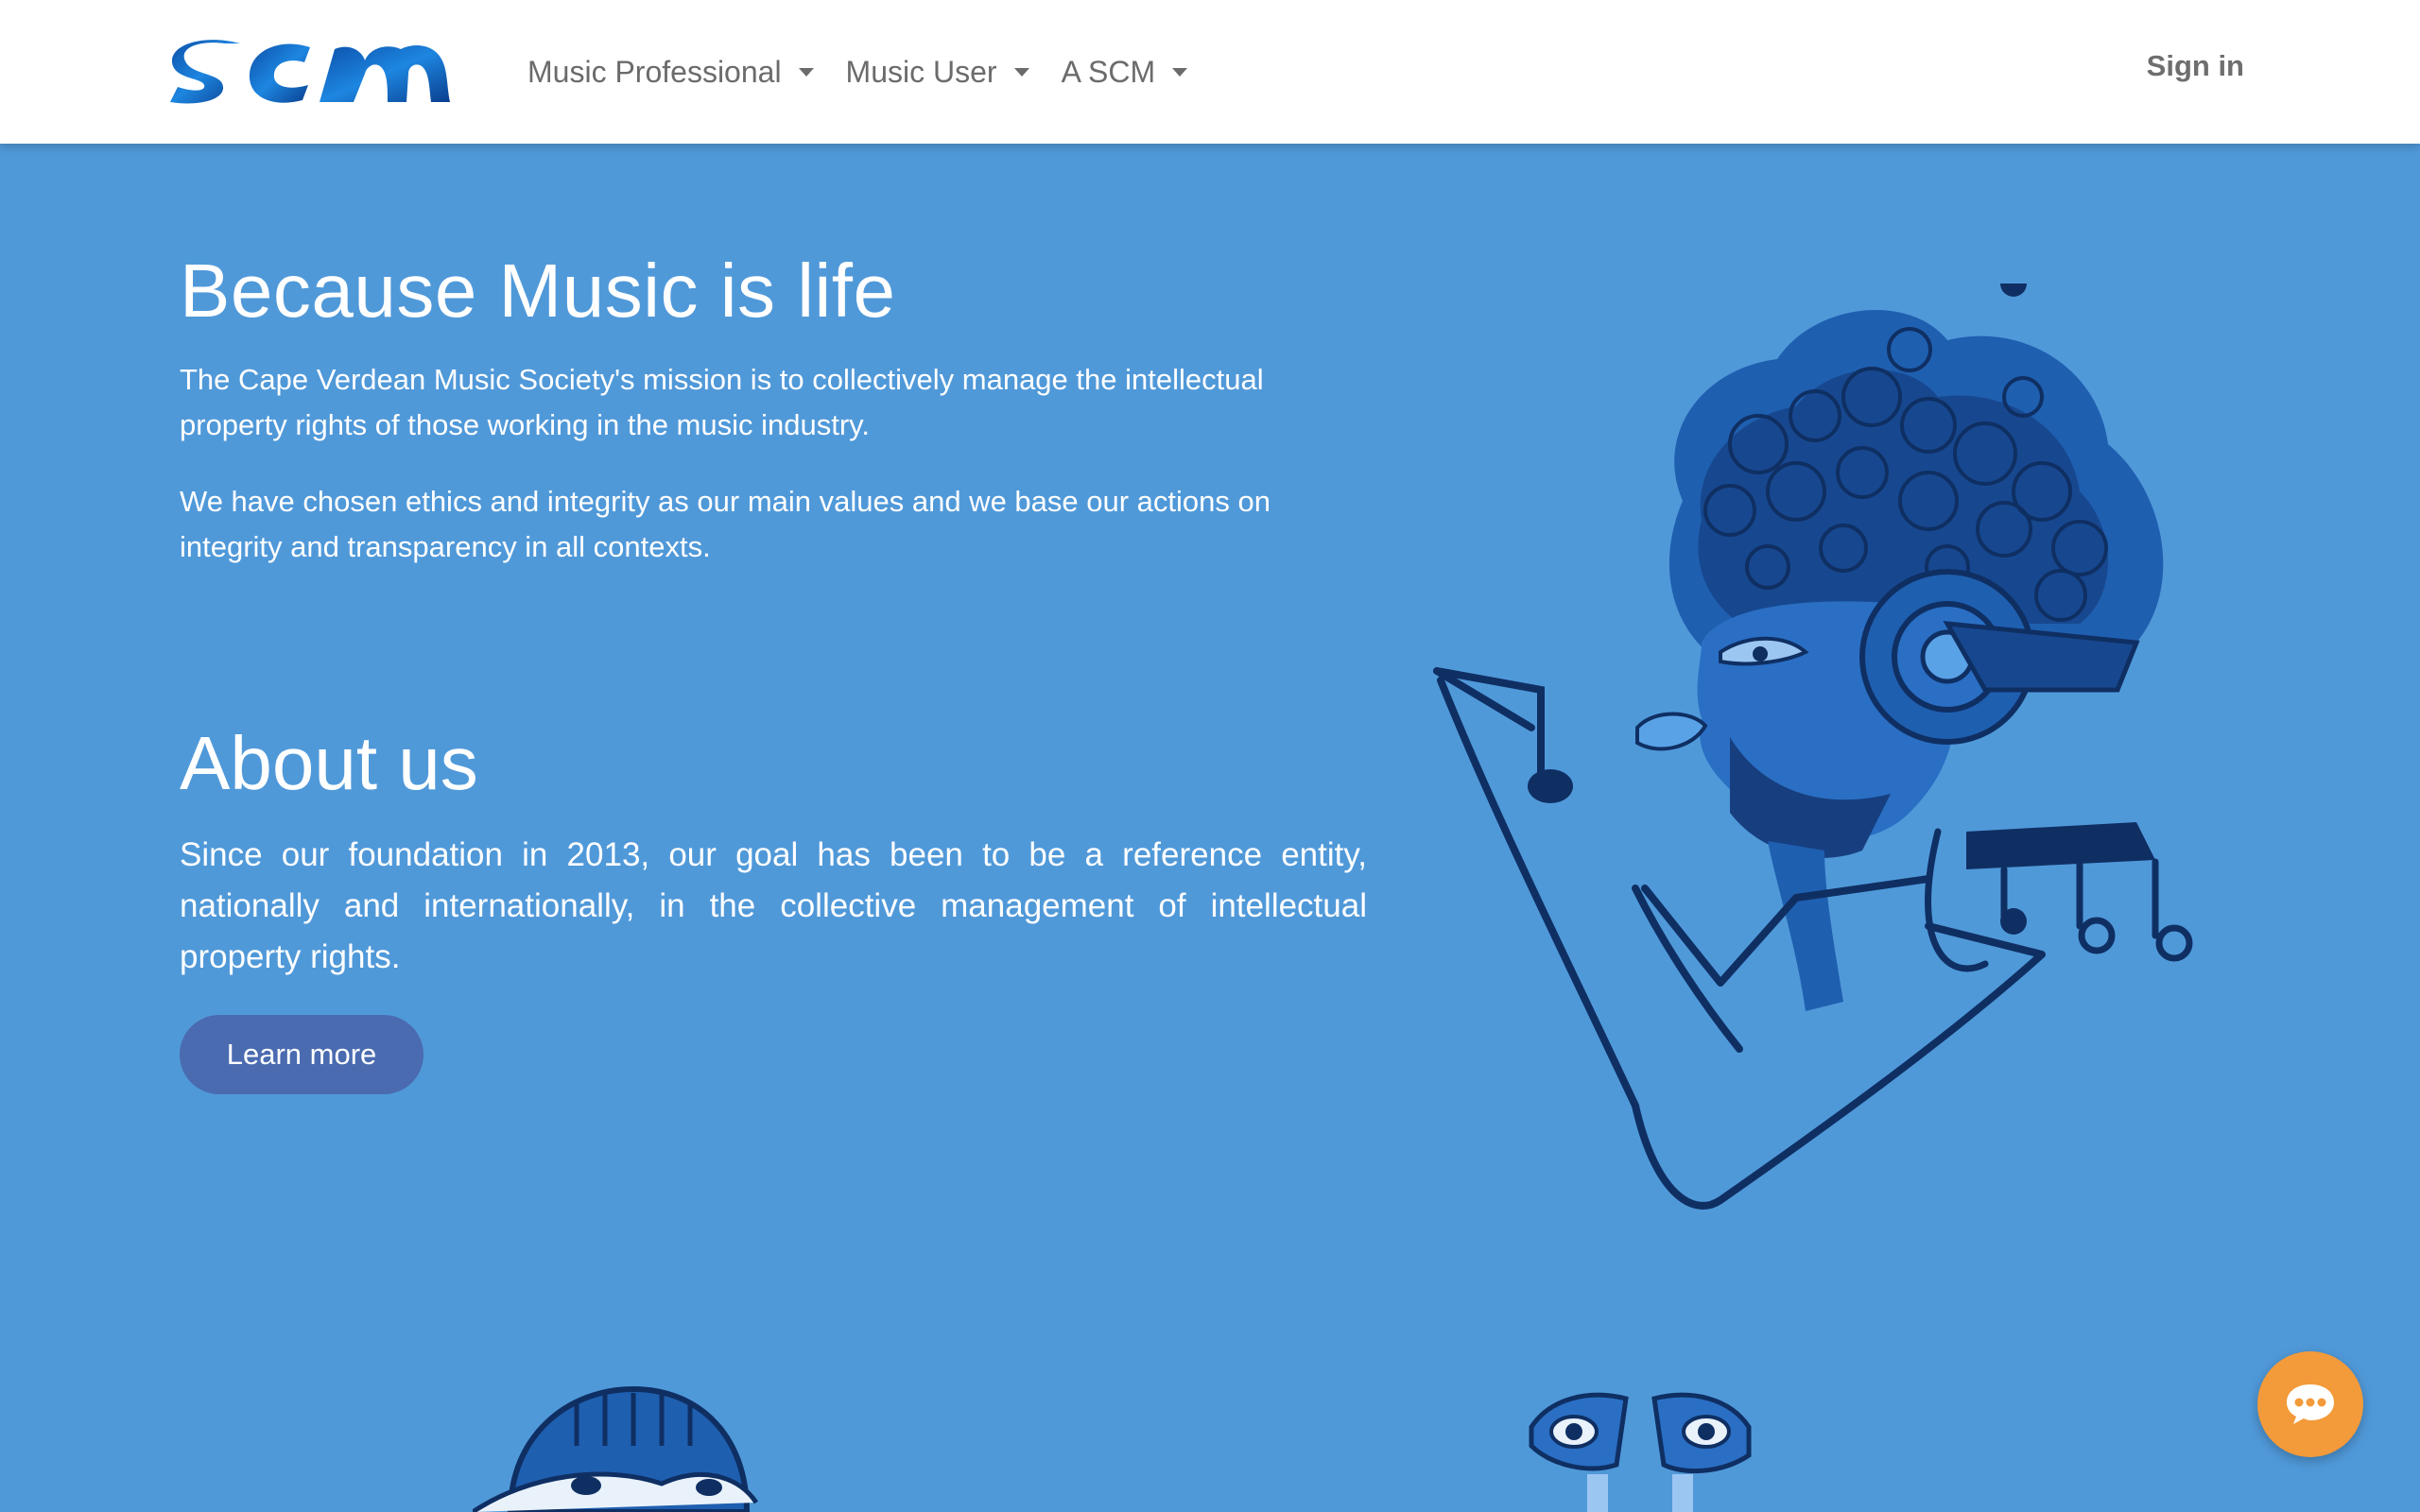  Describe the element at coordinates (2195, 66) in the screenshot. I see `sign-in-link: Sign in` at that location.